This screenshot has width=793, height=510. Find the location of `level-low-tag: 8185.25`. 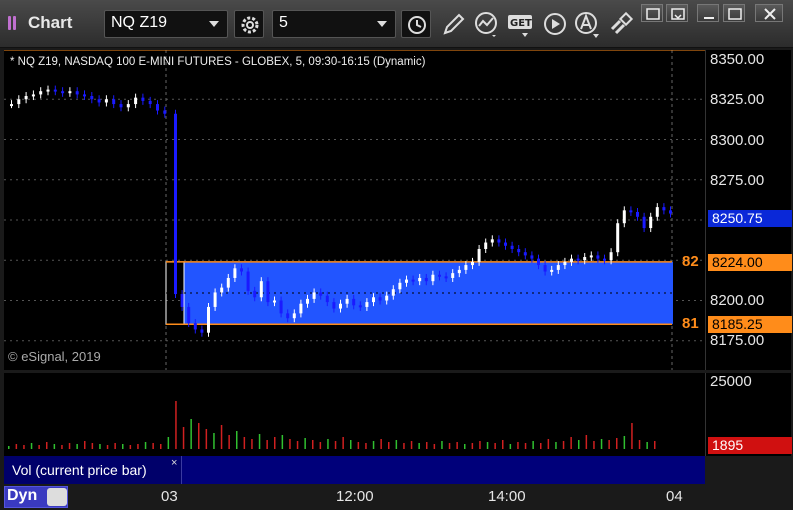

level-low-tag: 8185.25 is located at coordinates (750, 324).